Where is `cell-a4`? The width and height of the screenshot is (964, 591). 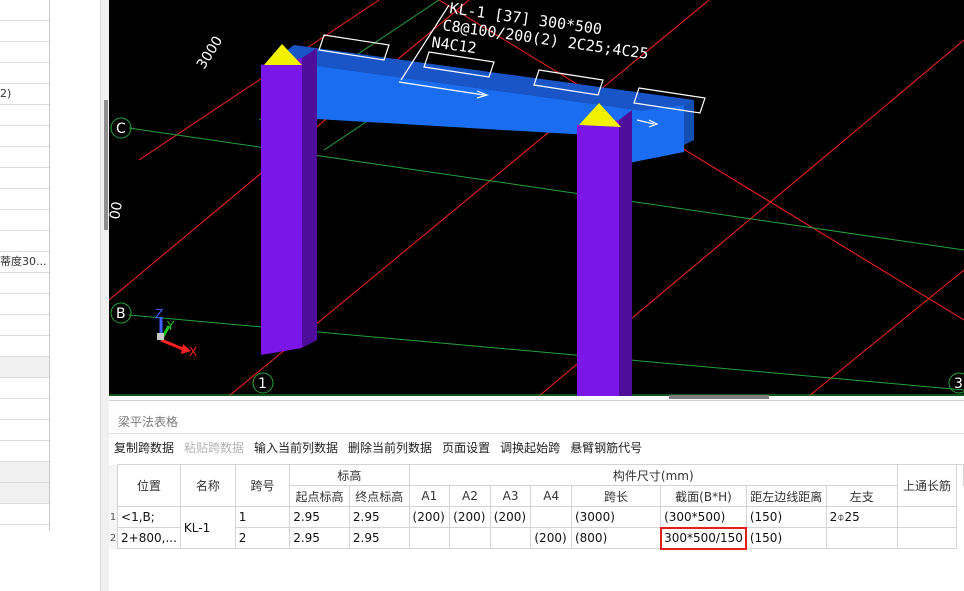 cell-a4 is located at coordinates (551, 517).